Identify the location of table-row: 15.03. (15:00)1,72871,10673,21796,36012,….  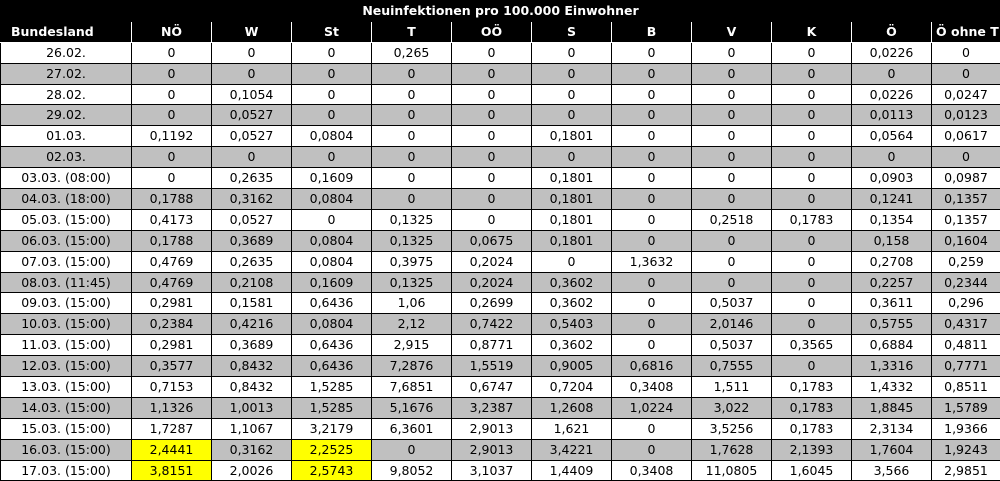
(500, 428).